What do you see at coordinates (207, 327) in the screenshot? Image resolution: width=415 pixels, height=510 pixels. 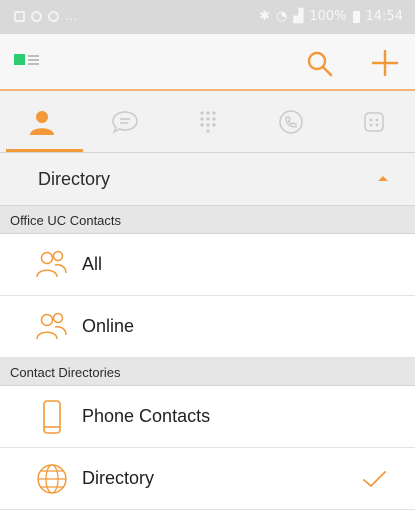 I see `list-item-online: Online` at bounding box center [207, 327].